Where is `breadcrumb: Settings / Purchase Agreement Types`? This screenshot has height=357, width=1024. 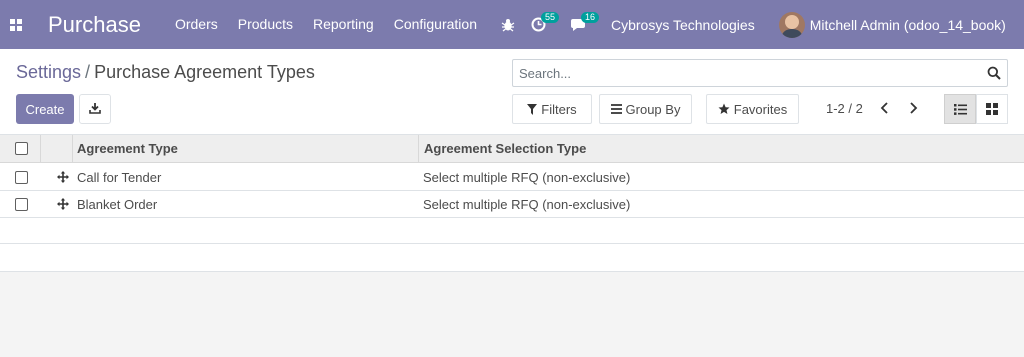
breadcrumb: Settings / Purchase Agreement Types is located at coordinates (165, 72).